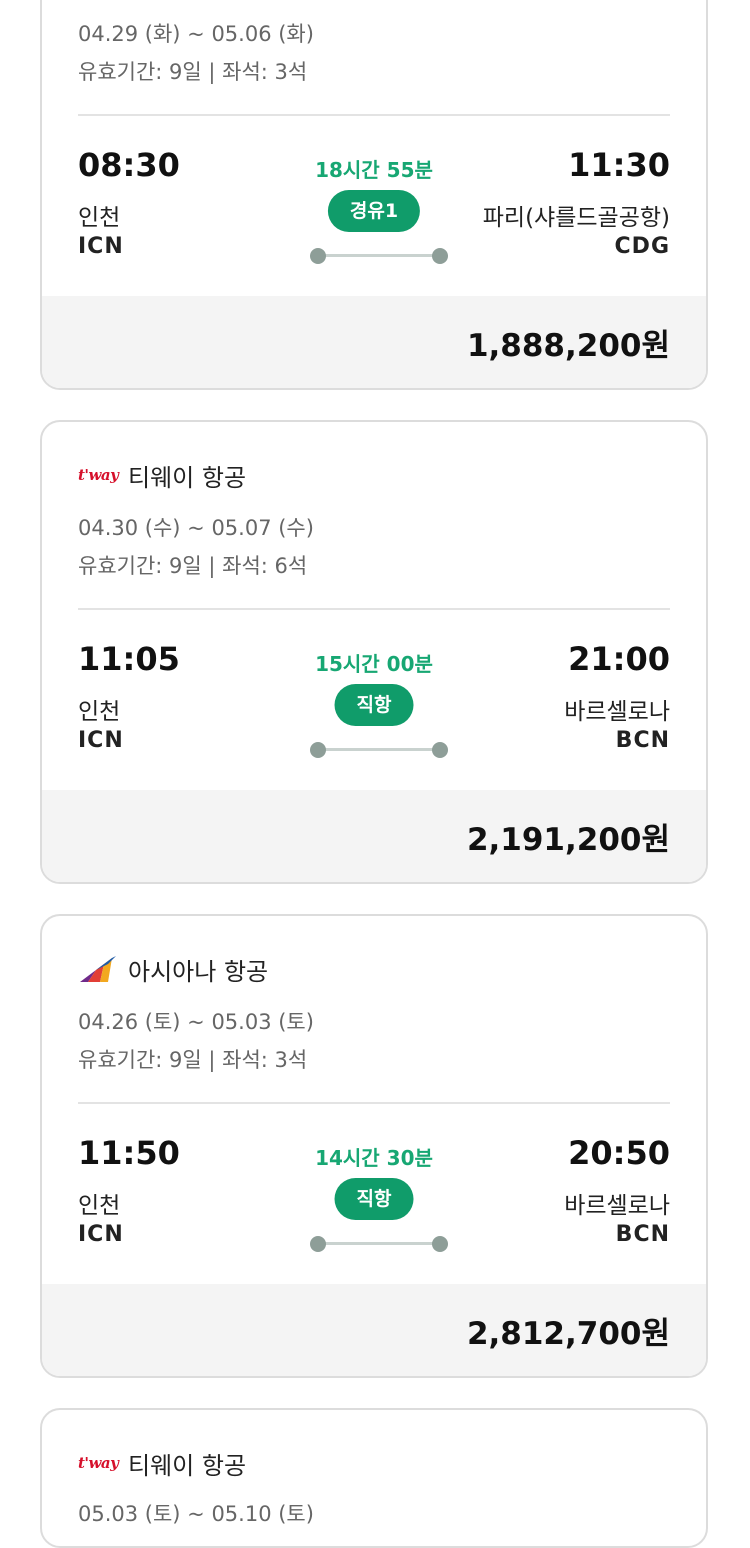 The height and width of the screenshot is (1548, 750). What do you see at coordinates (196, 528) in the screenshot?
I see `travel-dates: 04.30 (수) ~ 05.07 (수)` at bounding box center [196, 528].